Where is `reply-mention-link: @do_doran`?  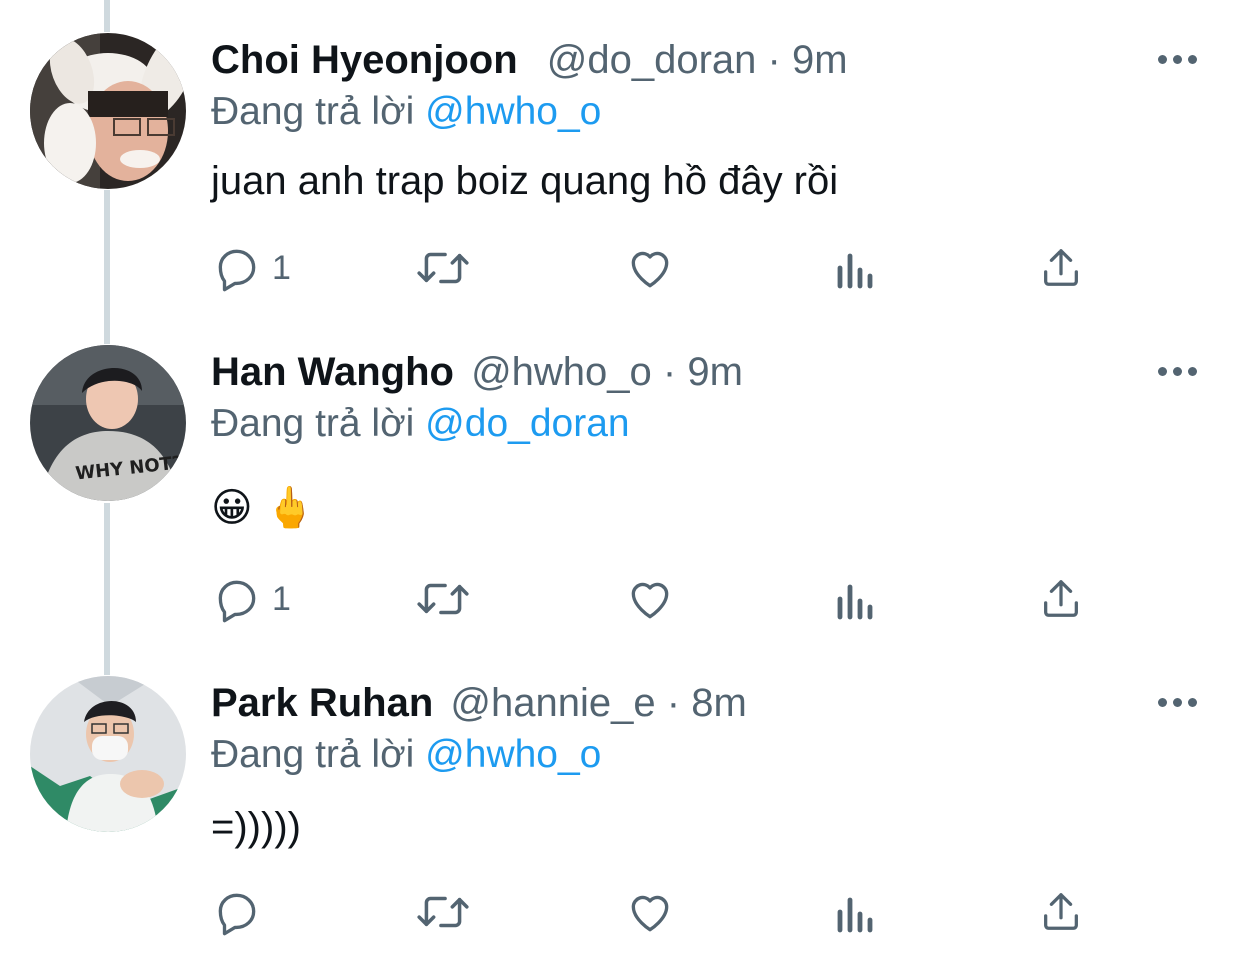
reply-mention-link: @do_doran is located at coordinates (527, 423).